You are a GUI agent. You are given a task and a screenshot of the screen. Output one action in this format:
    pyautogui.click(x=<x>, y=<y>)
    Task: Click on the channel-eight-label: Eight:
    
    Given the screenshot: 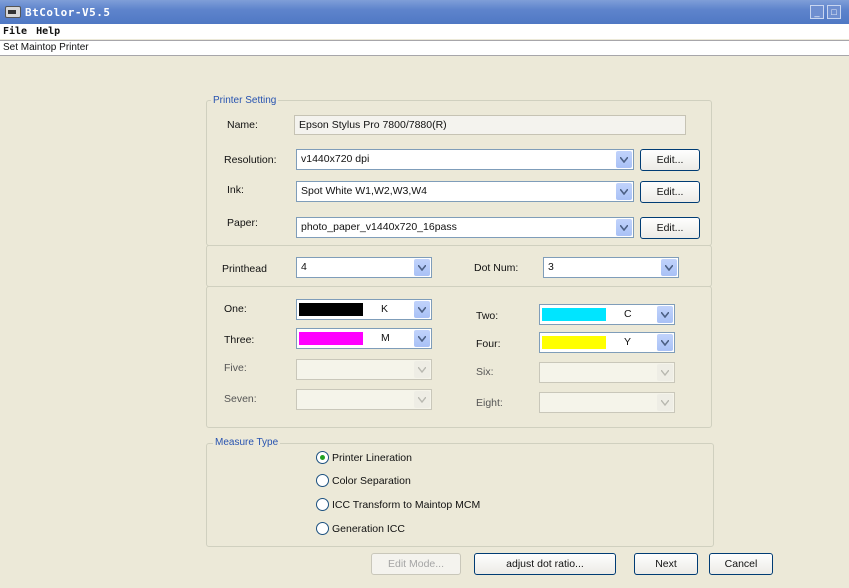 What is the action you would take?
    pyautogui.click(x=489, y=403)
    